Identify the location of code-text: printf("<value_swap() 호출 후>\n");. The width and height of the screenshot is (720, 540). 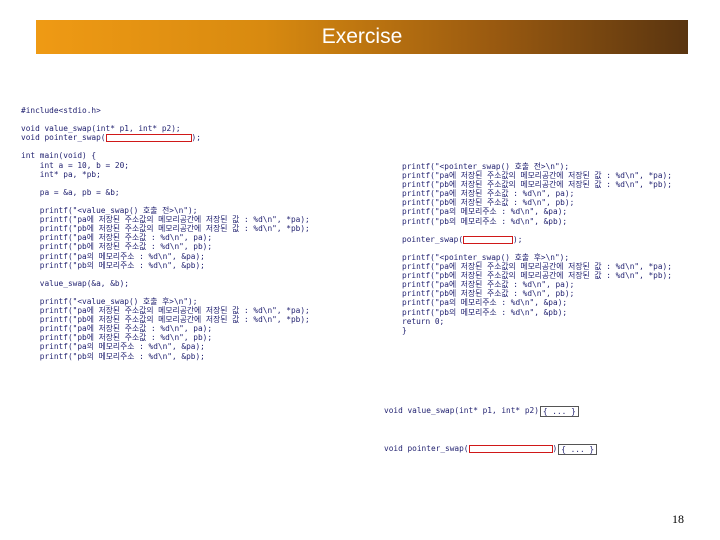
(109, 301).